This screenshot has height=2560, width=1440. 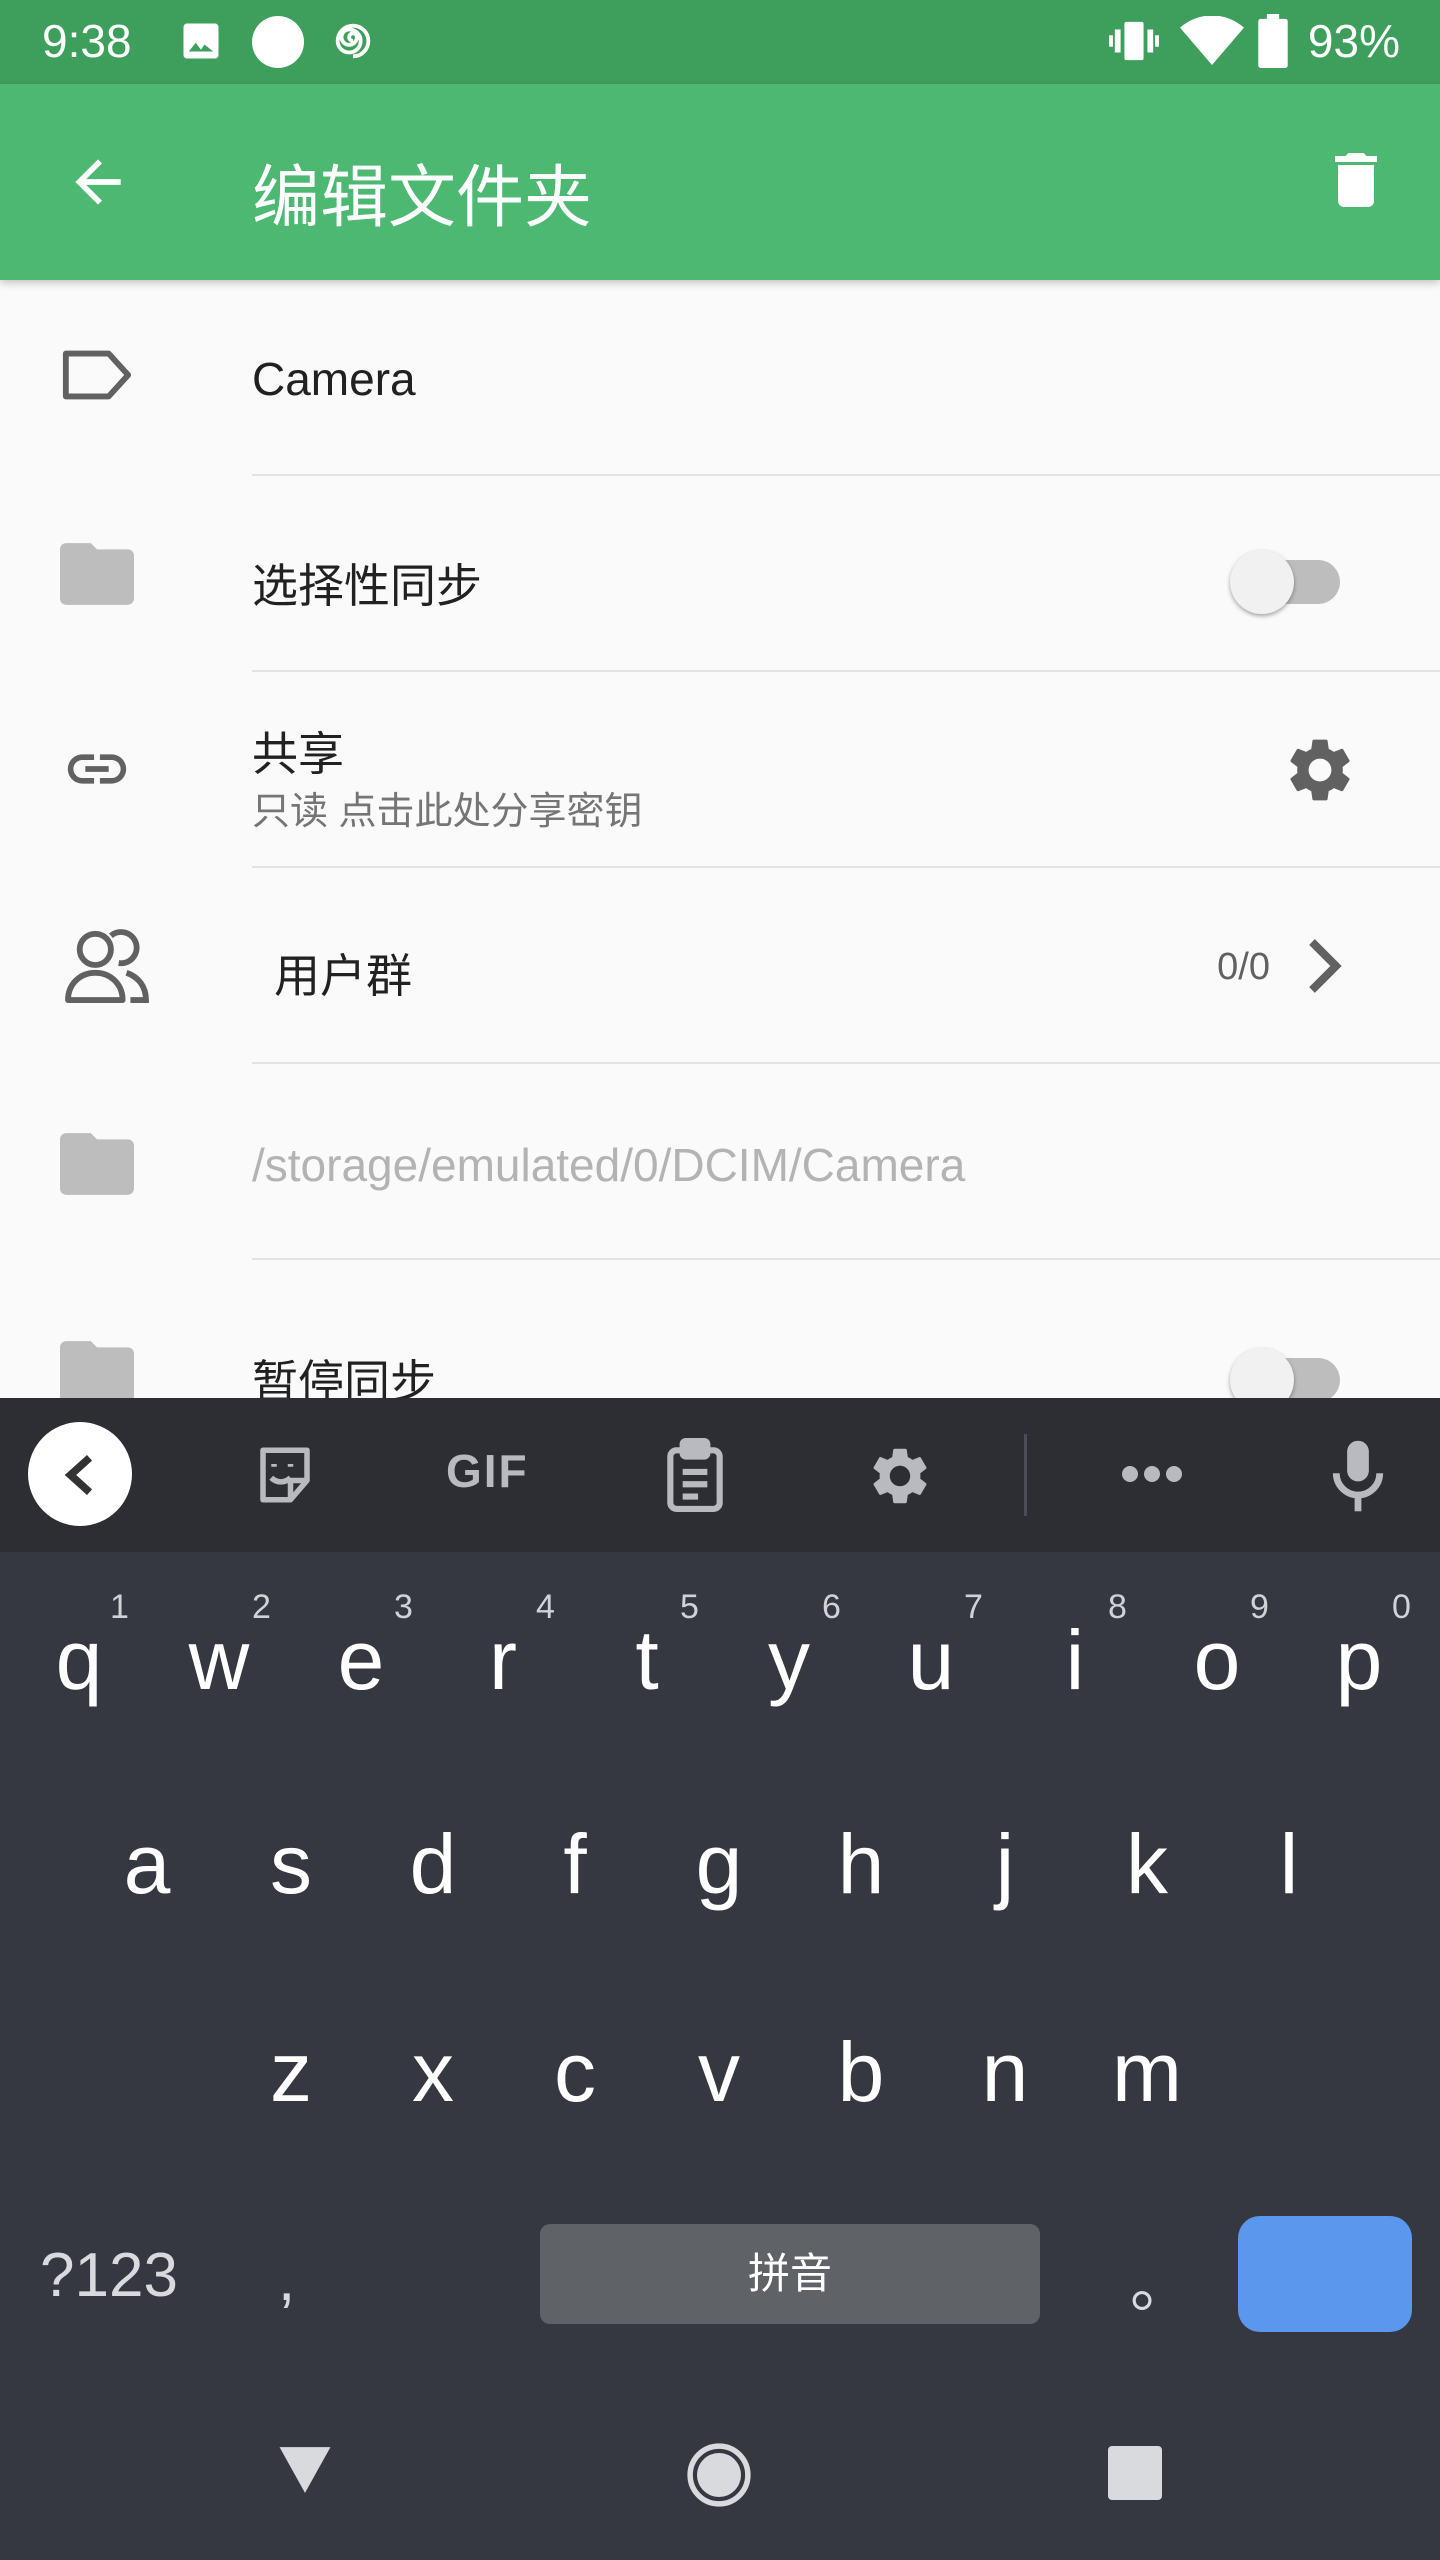 What do you see at coordinates (1325, 966) in the screenshot?
I see `chevron-right-icon` at bounding box center [1325, 966].